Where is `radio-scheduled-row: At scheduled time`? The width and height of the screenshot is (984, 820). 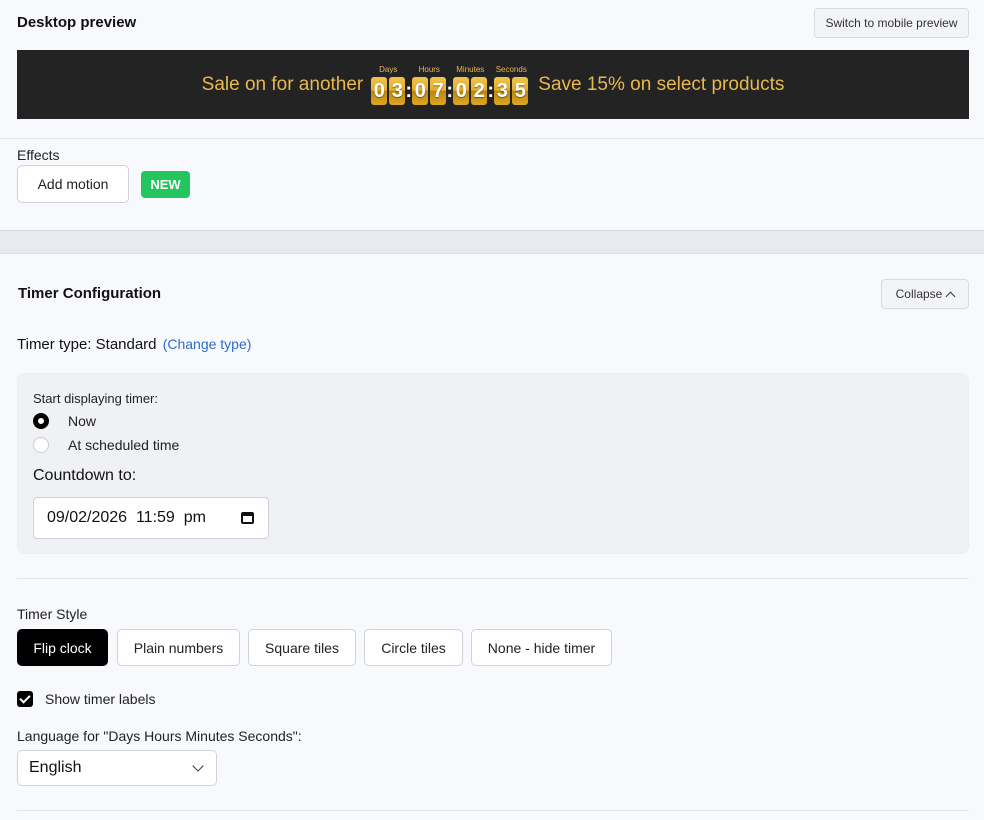
radio-scheduled-row: At scheduled time is located at coordinates (106, 445).